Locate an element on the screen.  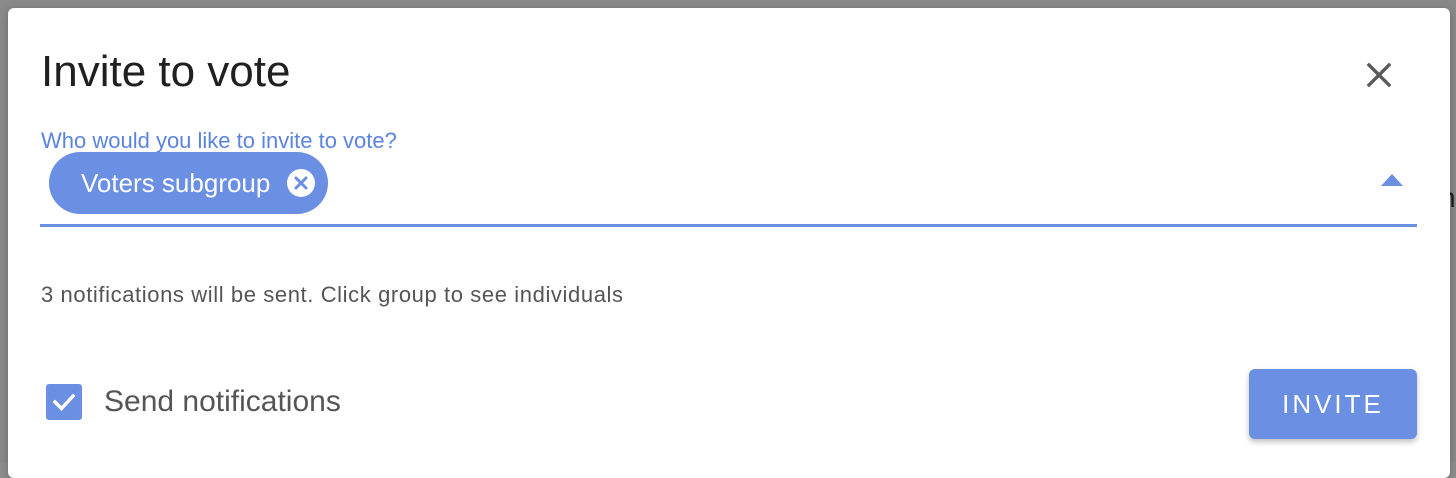
close-button is located at coordinates (1379, 75).